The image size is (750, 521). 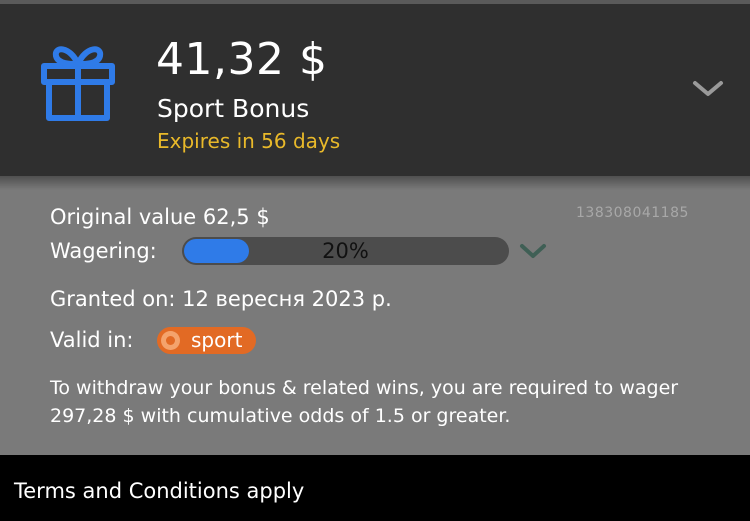 I want to click on expiry-text: Expires in 56 days, so click(x=249, y=141).